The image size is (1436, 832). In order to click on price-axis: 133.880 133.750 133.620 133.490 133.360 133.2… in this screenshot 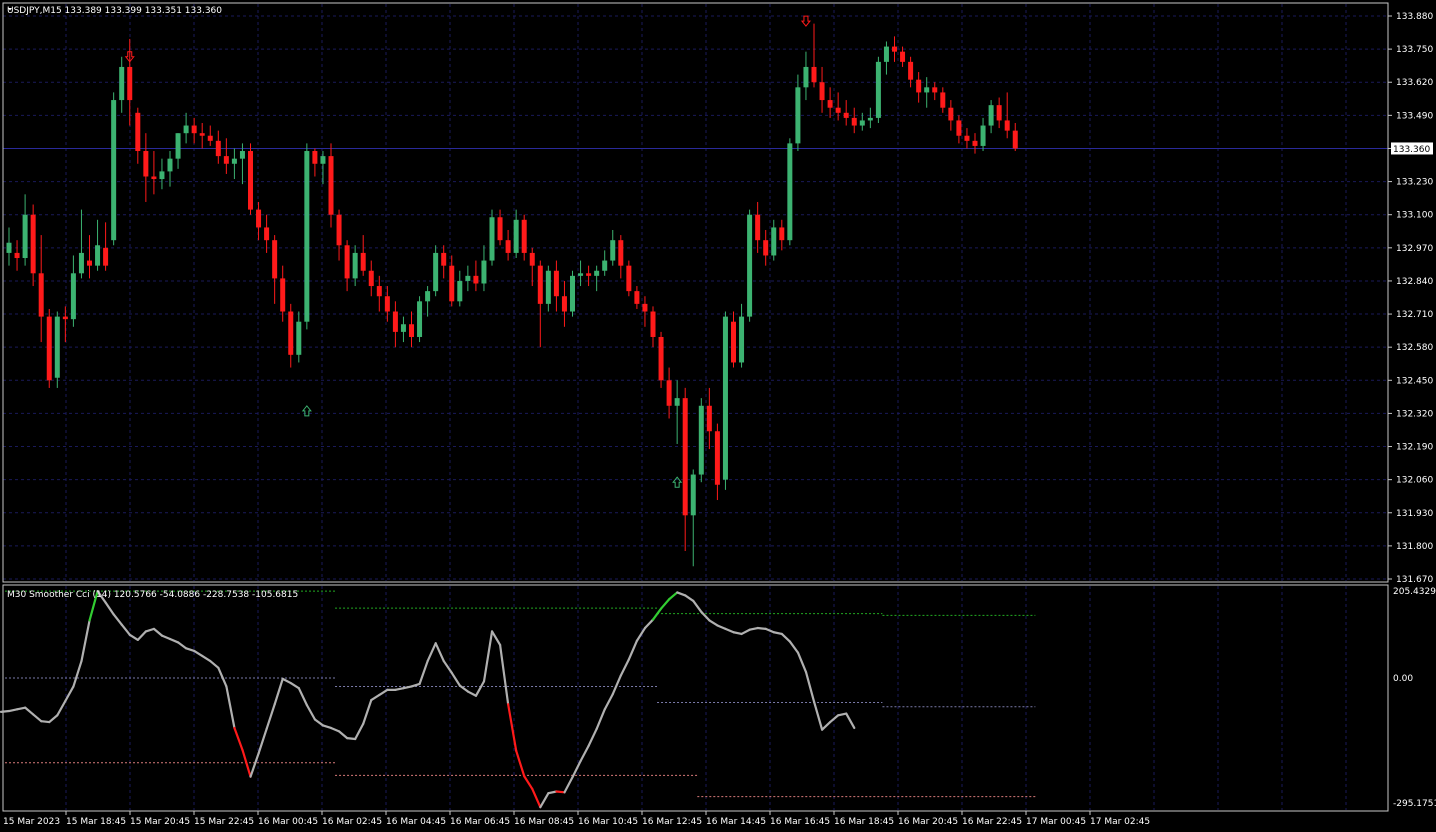, I will do `click(1410, 298)`.